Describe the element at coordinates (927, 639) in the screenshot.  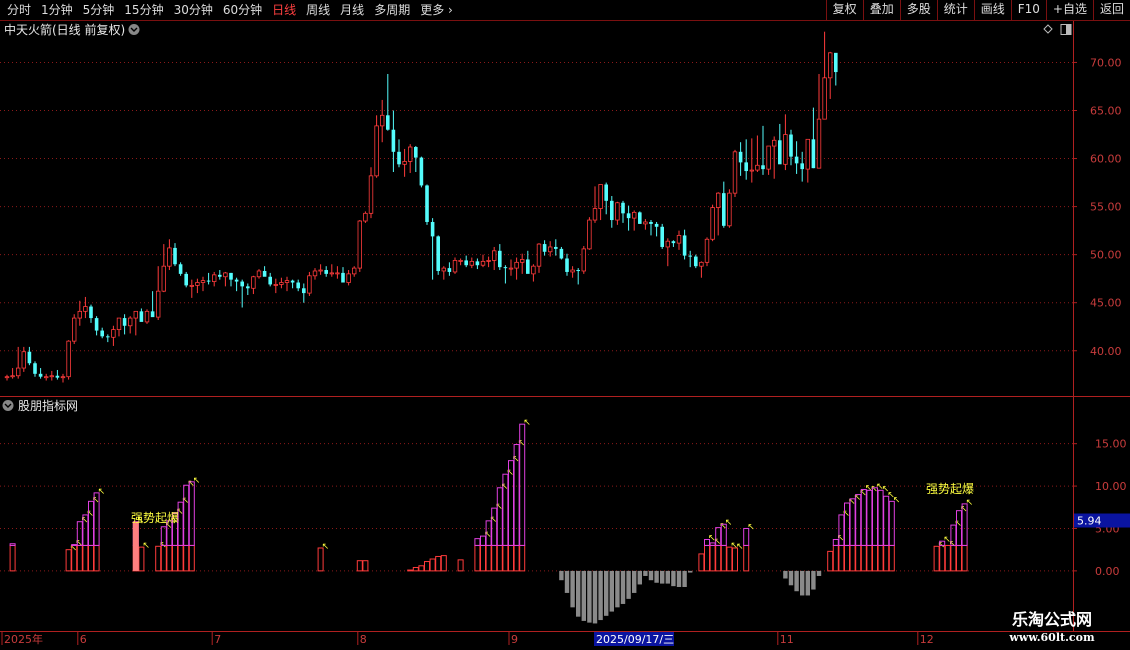
I see `date-label: 12` at that location.